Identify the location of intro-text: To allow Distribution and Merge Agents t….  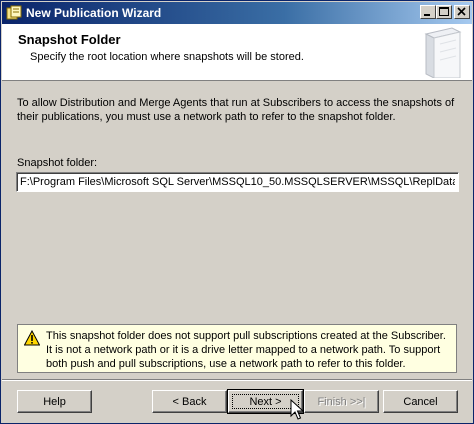
(236, 110).